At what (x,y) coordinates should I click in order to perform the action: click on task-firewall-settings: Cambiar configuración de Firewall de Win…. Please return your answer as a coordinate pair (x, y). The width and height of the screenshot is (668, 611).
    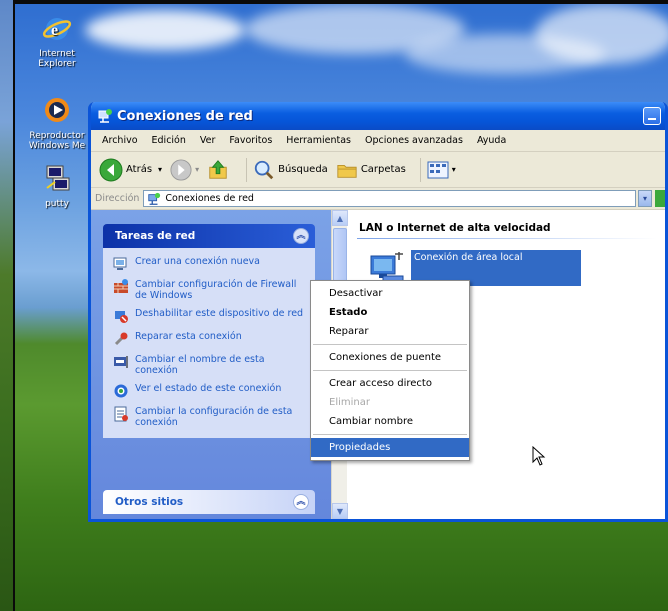
    Looking at the image, I should click on (210, 290).